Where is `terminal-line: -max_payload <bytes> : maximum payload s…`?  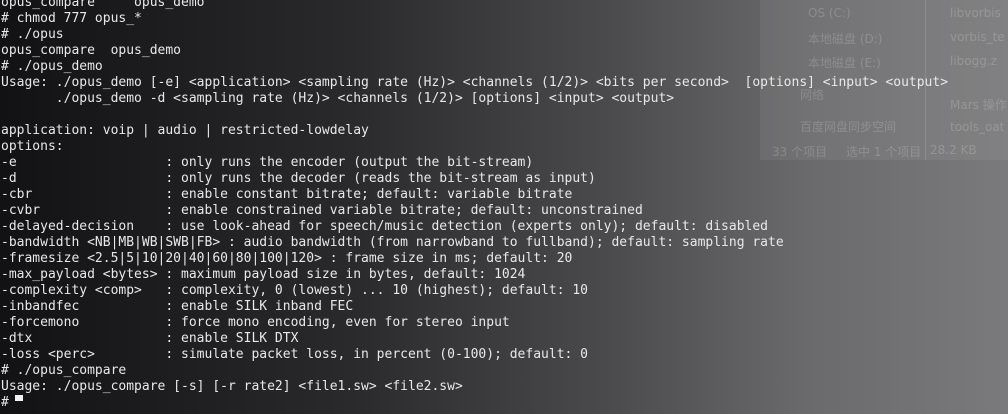
terminal-line: -max_payload <bytes> : maximum payload s… is located at coordinates (263, 274).